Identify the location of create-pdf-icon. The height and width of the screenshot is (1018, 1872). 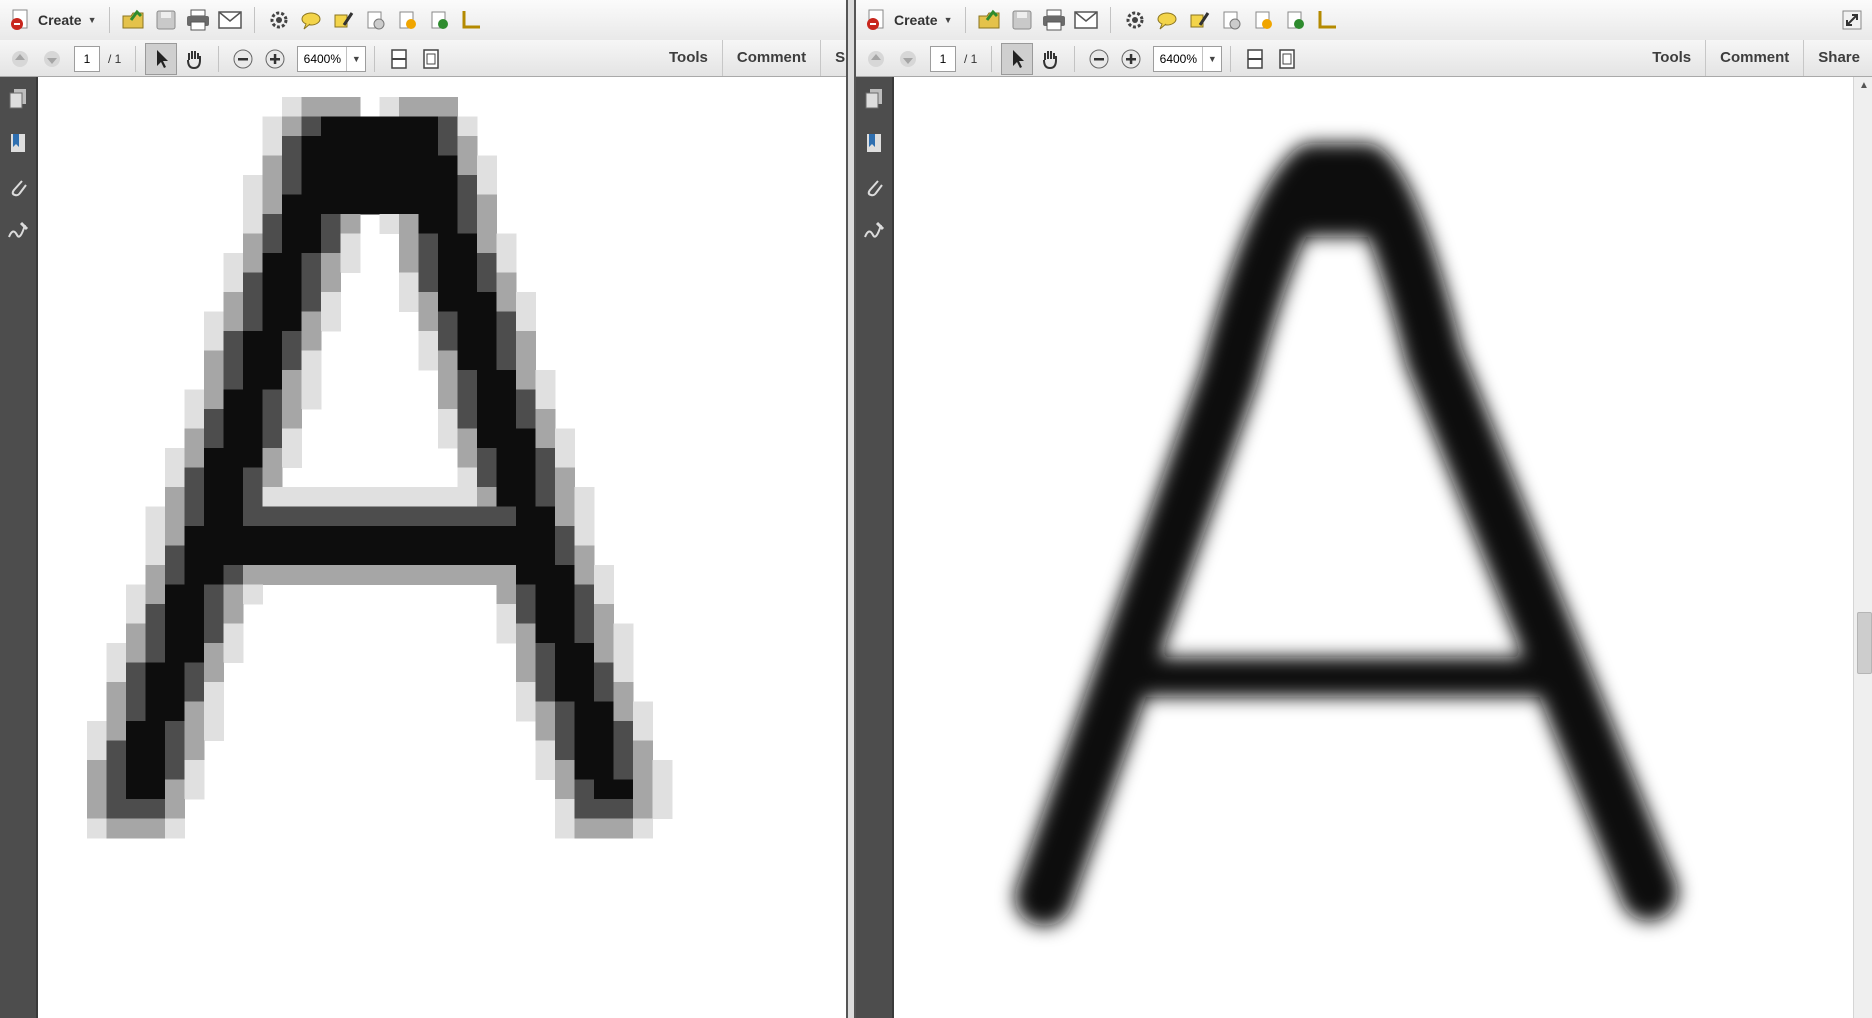
(875, 19).